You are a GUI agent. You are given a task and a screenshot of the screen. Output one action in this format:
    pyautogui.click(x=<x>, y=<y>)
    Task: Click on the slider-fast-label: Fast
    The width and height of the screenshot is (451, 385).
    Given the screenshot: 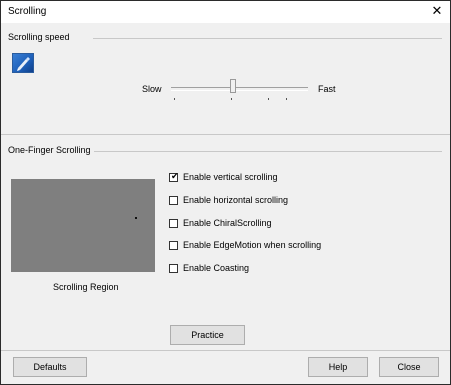 What is the action you would take?
    pyautogui.click(x=327, y=89)
    